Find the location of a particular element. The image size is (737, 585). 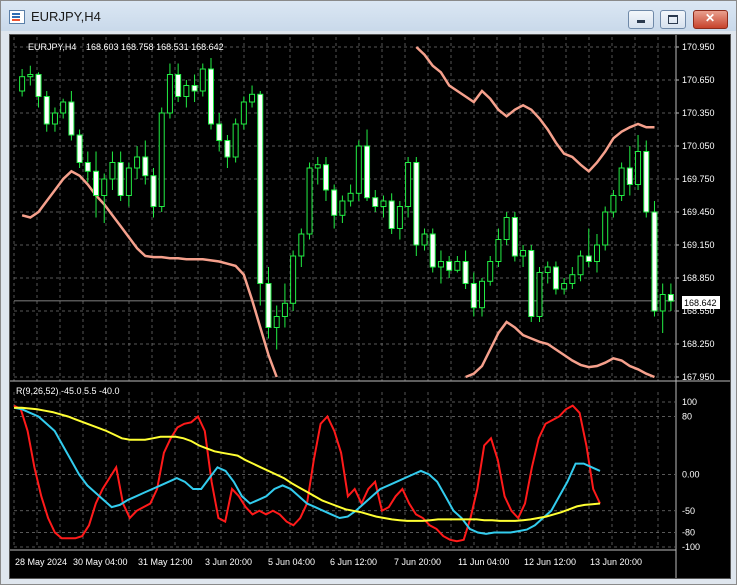

osc-tick-label: 100 is located at coordinates (689, 402).